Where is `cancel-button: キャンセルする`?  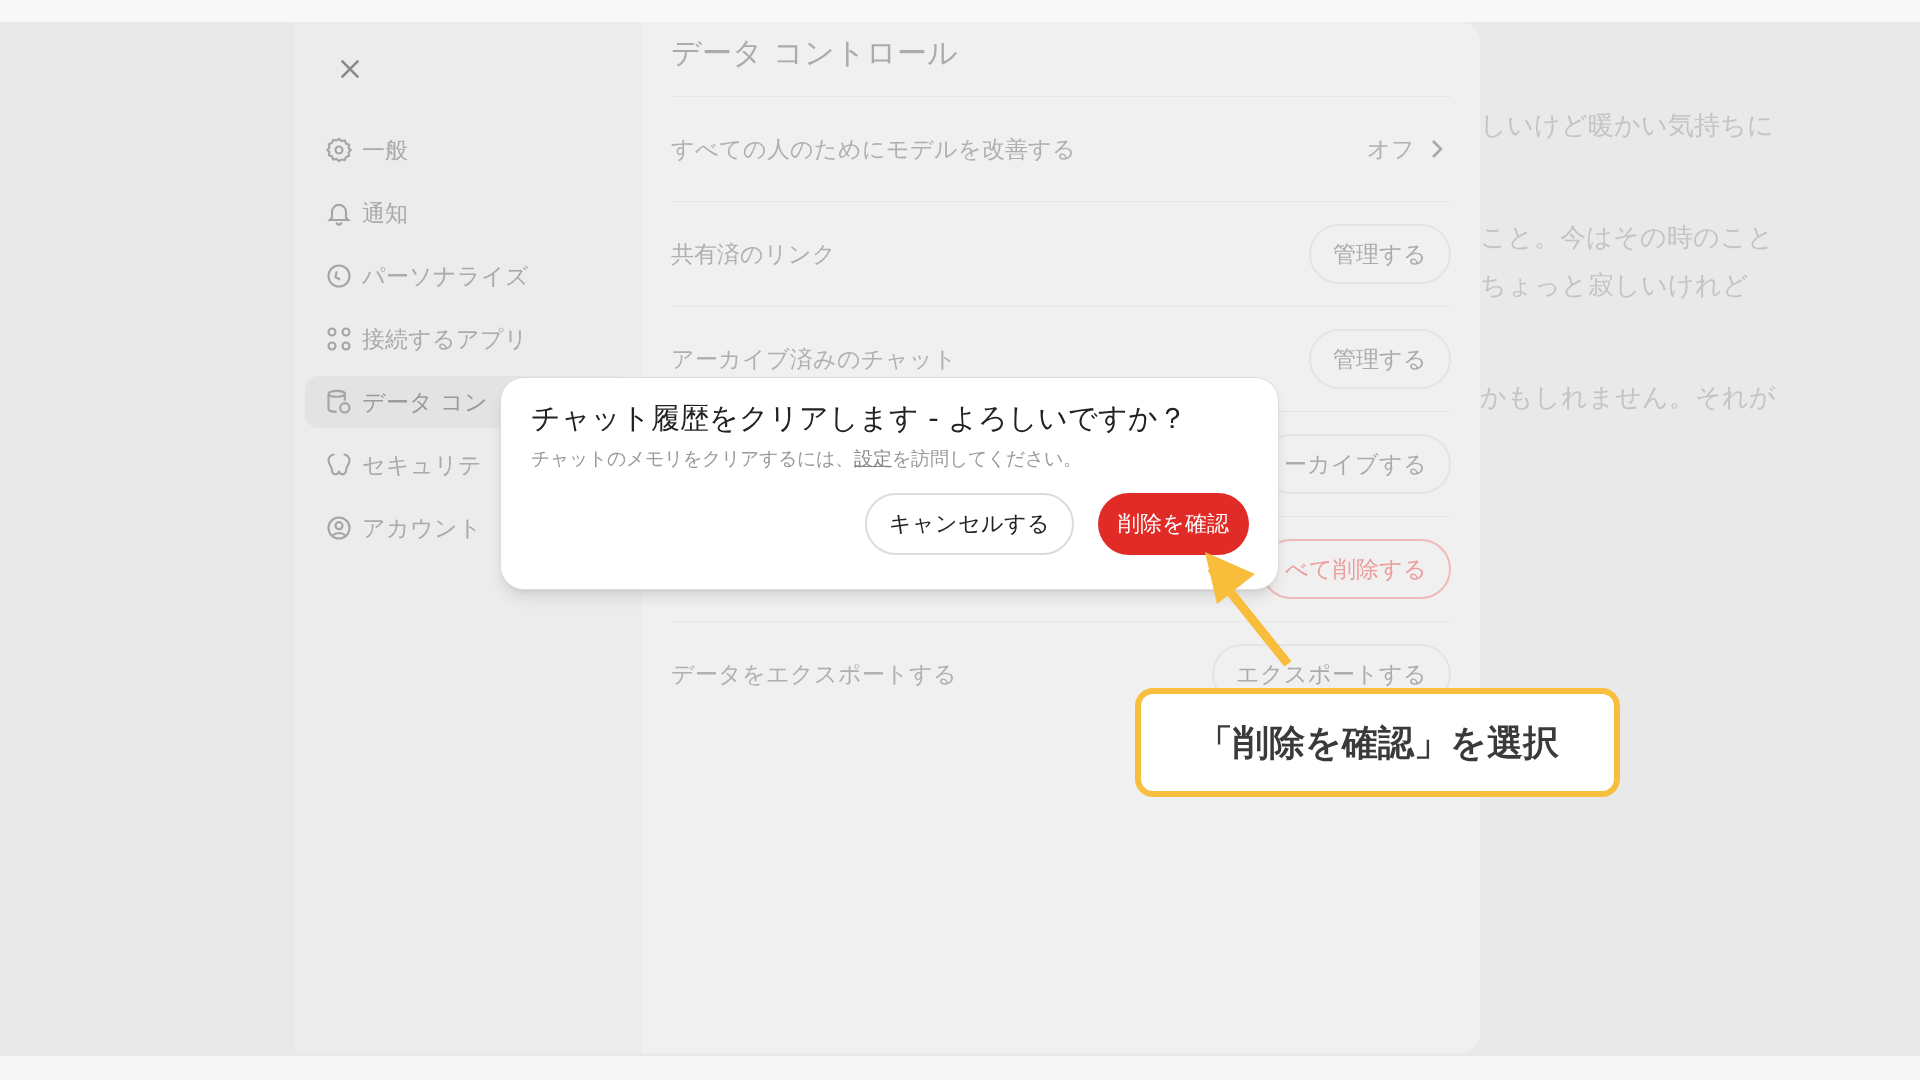
cancel-button: キャンセルする is located at coordinates (969, 523).